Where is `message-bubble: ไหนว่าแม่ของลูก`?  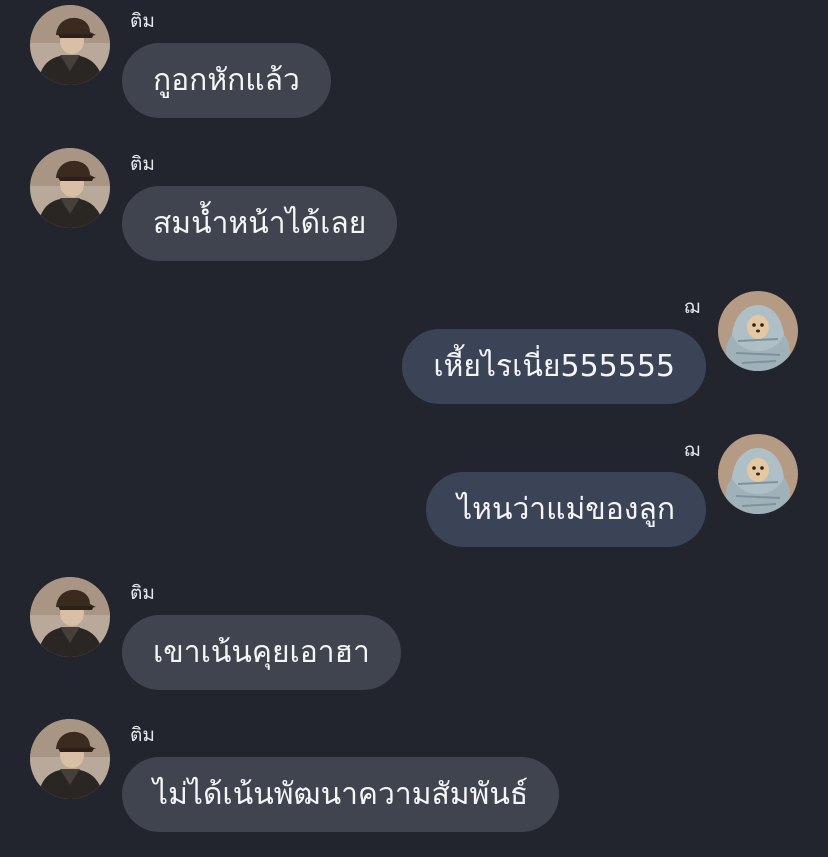 message-bubble: ไหนว่าแม่ของลูก is located at coordinates (566, 509).